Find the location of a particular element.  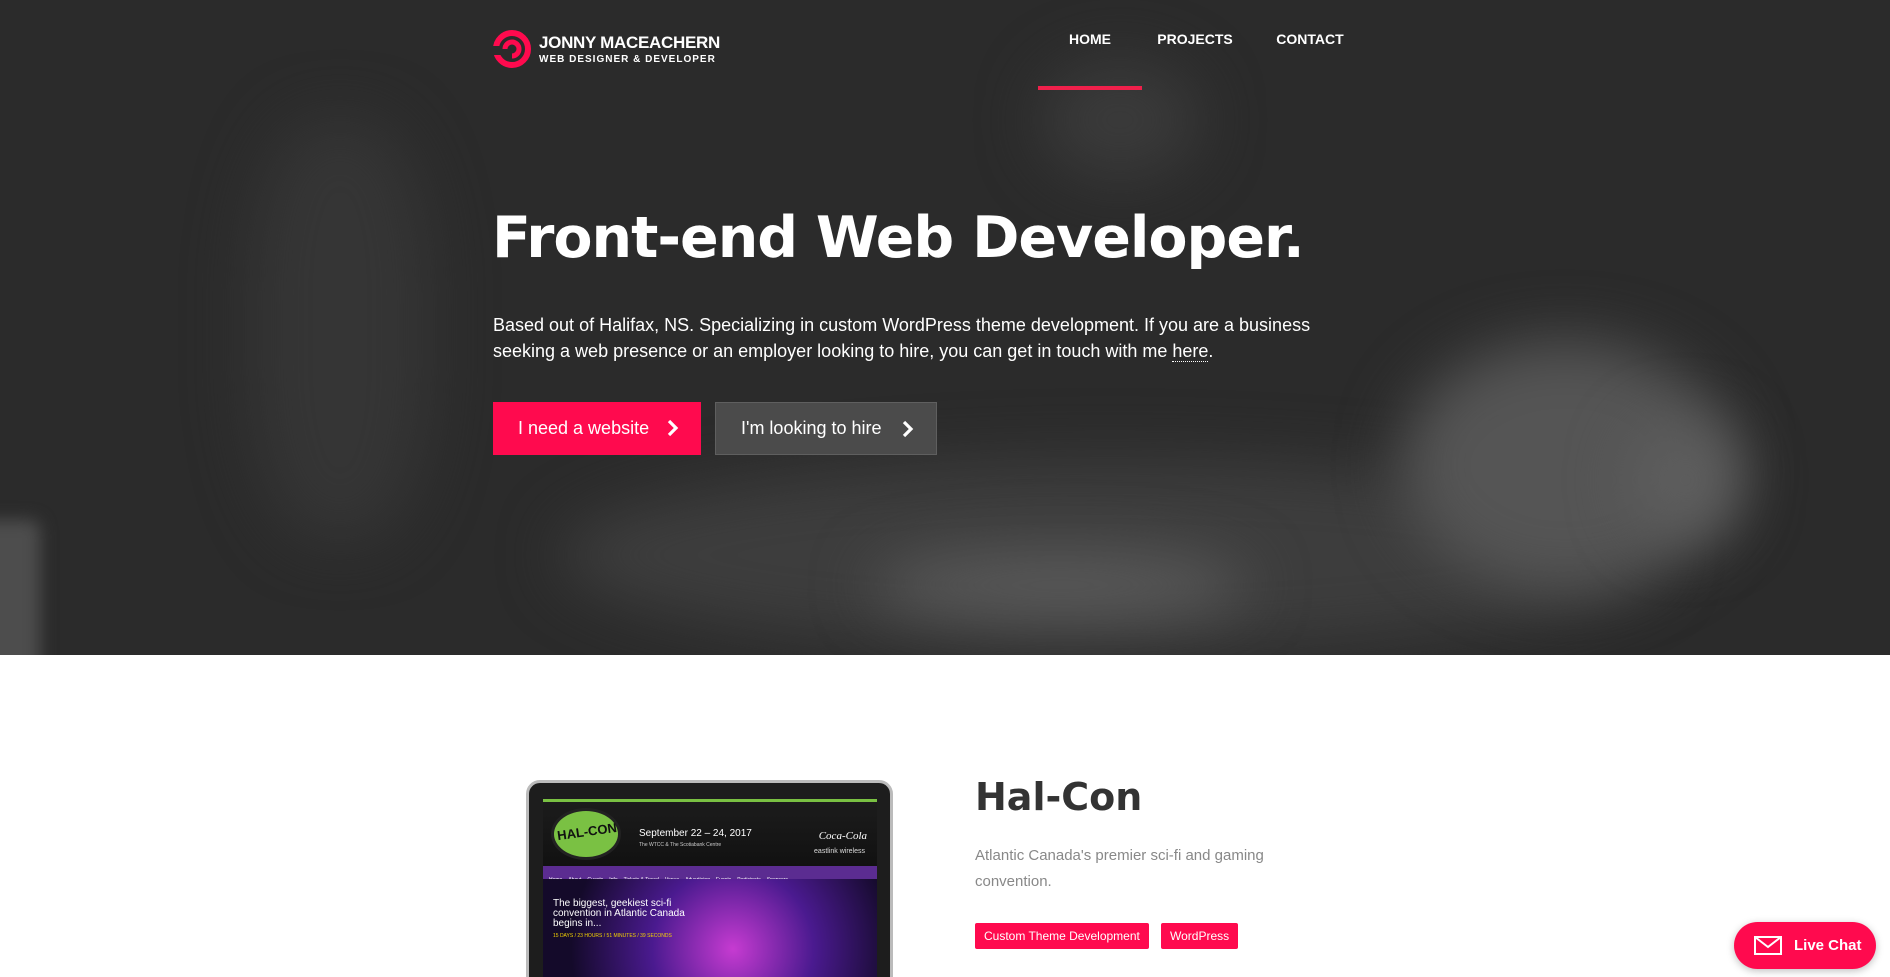

project-tag: Custom Theme Development is located at coordinates (1062, 936).